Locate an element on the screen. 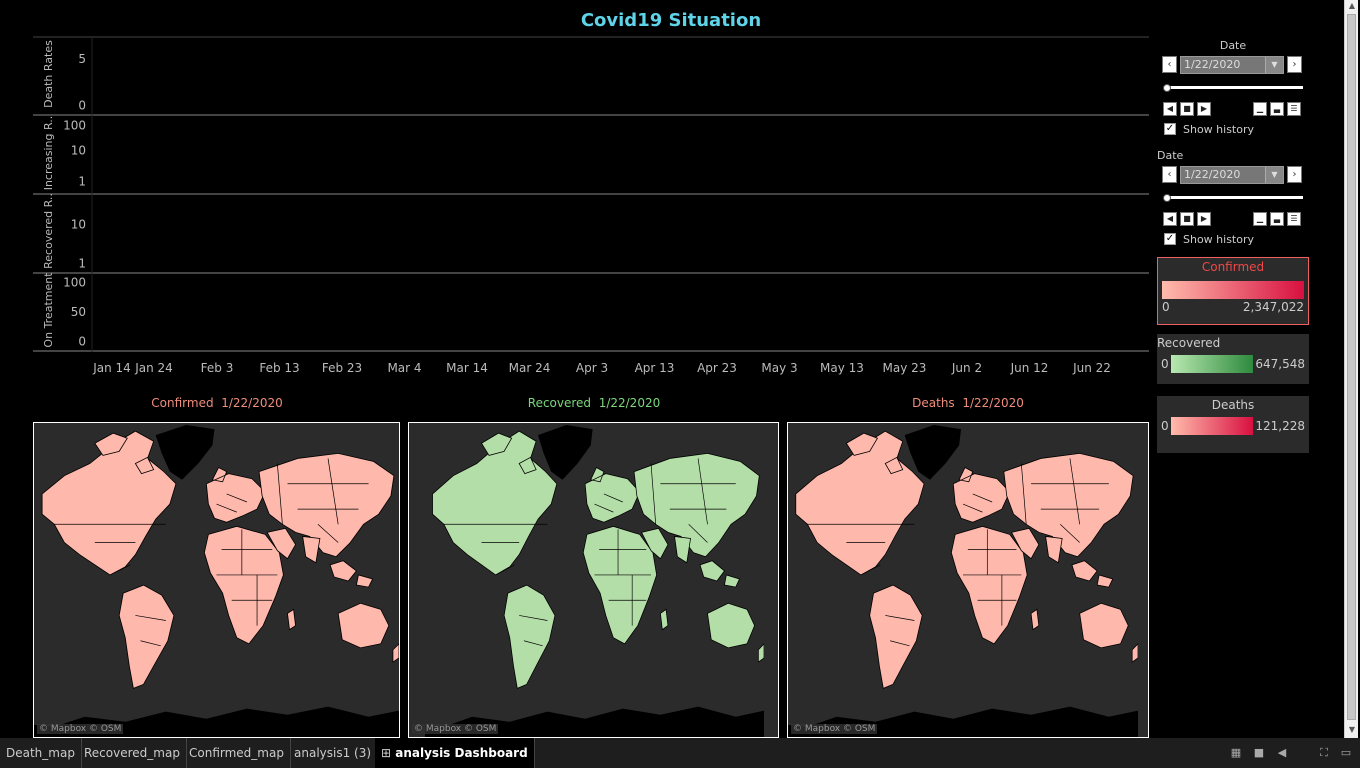  map-title-recovered-label: Recovered is located at coordinates (559, 403).